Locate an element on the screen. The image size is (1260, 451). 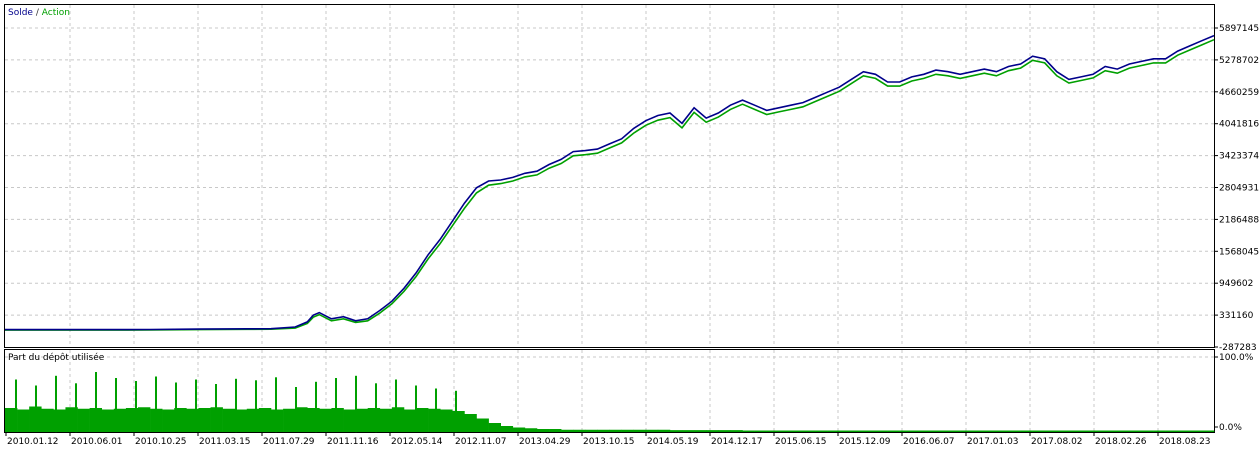
sub-pane-title: Part du dépôt utilisée is located at coordinates (56, 357).